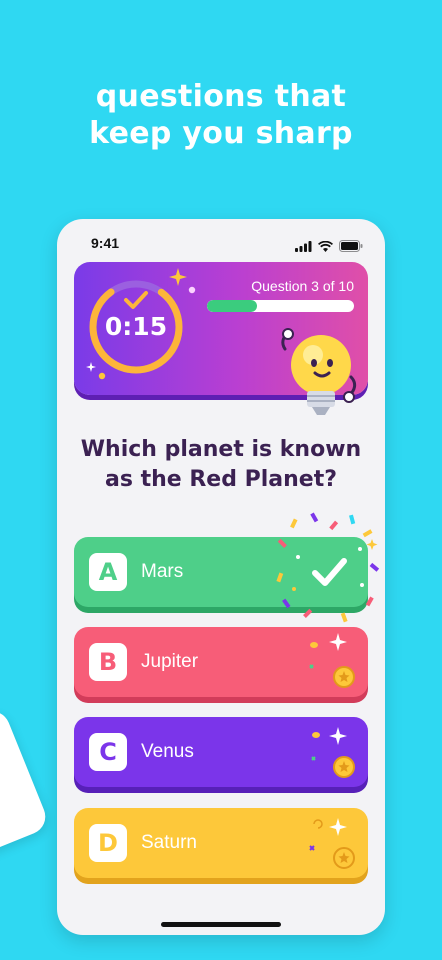  I want to click on question-line-1: Which planet is known, so click(221, 449).